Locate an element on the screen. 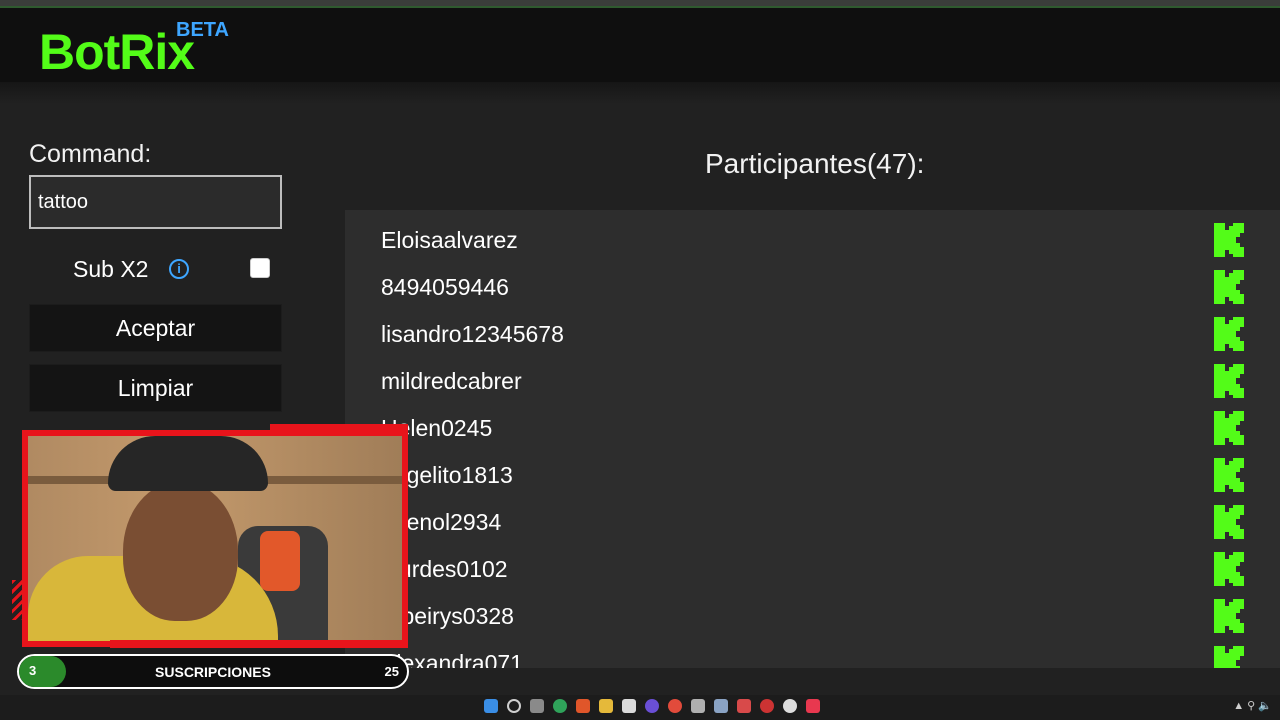 Image resolution: width=1280 pixels, height=720 pixels. participant-name: 8494059446 is located at coordinates (445, 287).